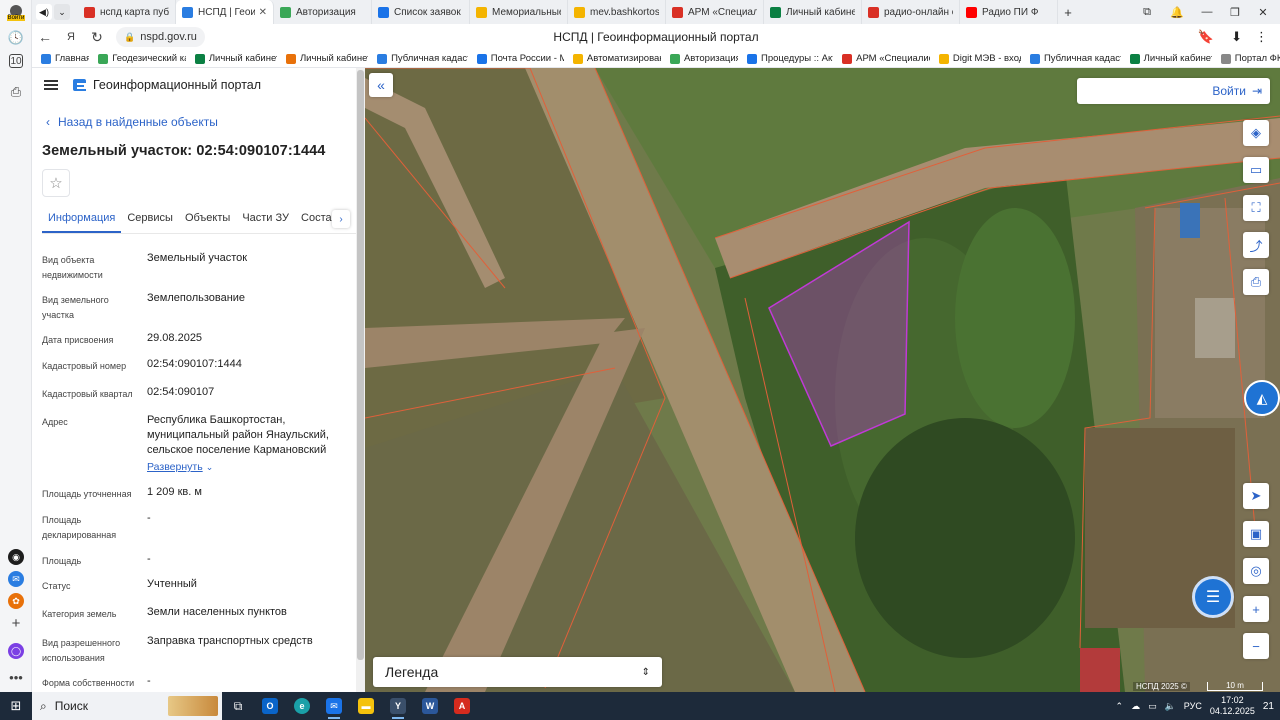 This screenshot has width=1280, height=720. I want to click on menu-icon, so click(51, 85).